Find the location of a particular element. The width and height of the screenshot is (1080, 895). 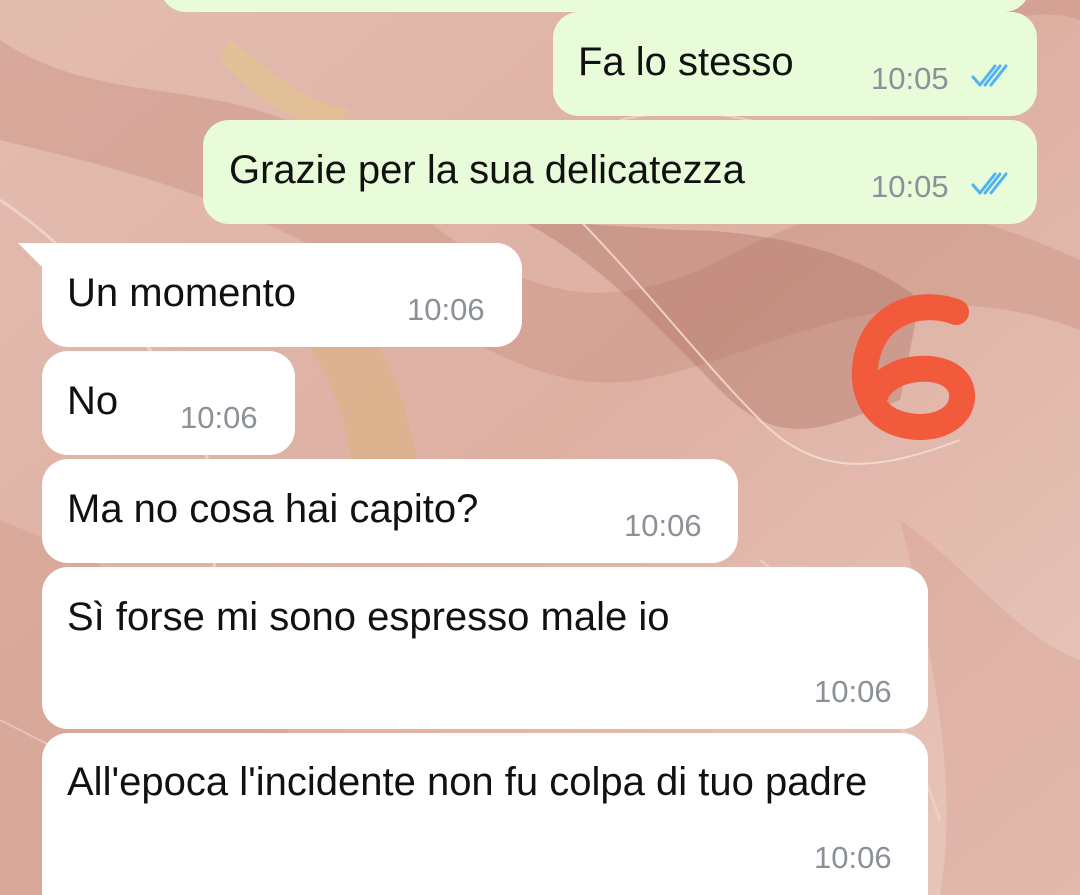

message-bubble-outgoing: Grazie per la sua delicatezza 10:05 is located at coordinates (620, 172).